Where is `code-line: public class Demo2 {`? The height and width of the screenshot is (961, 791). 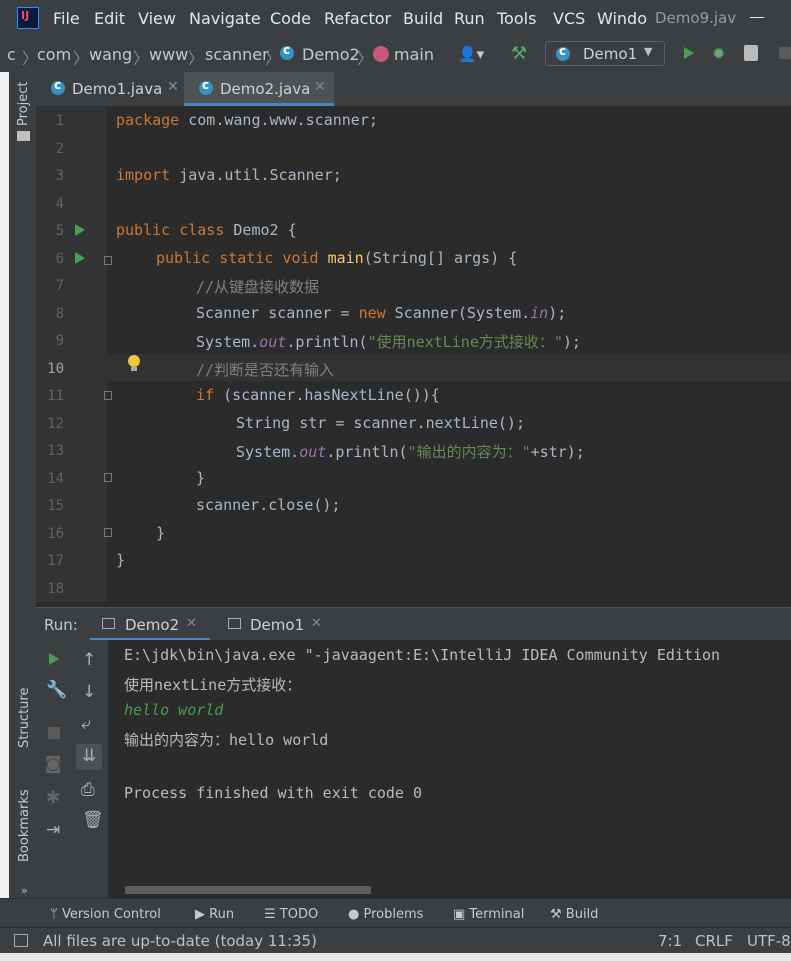 code-line: public class Demo2 { is located at coordinates (206, 230).